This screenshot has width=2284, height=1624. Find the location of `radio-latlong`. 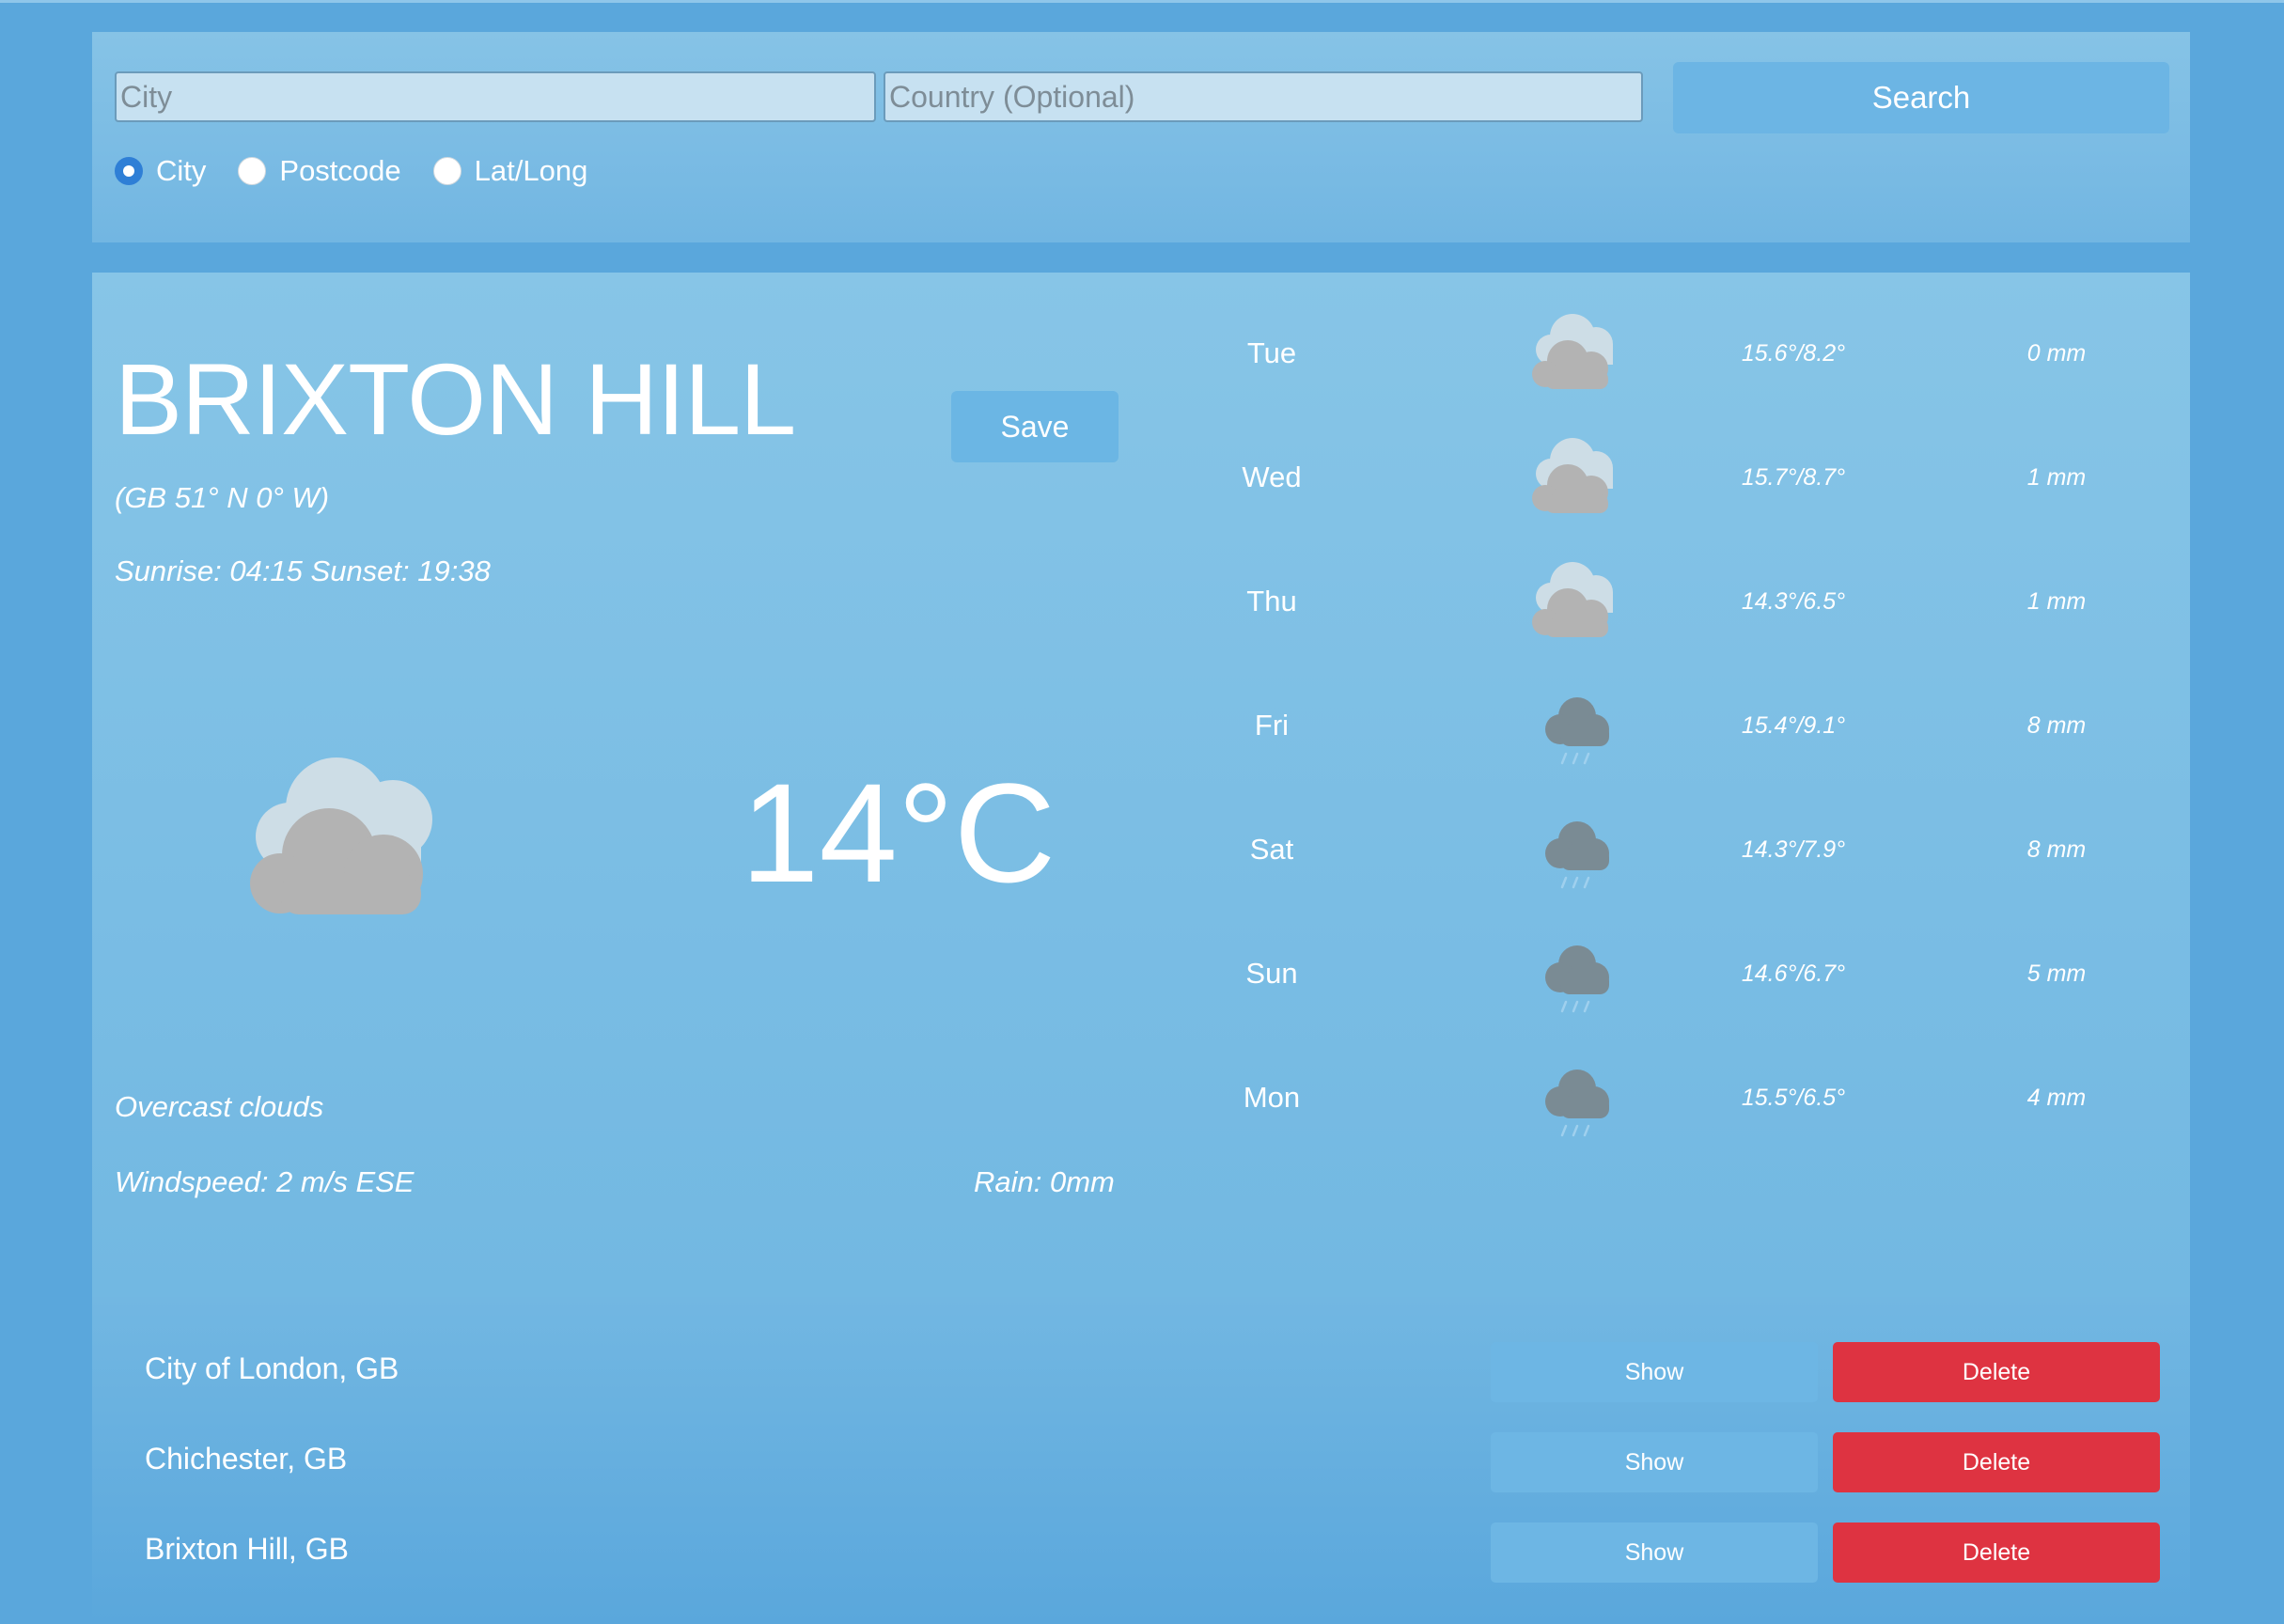

radio-latlong is located at coordinates (446, 171).